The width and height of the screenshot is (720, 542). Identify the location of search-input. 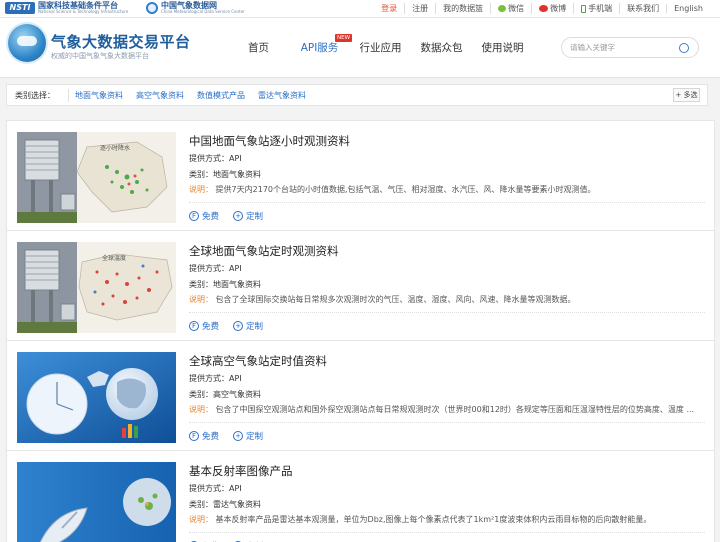
(622, 47).